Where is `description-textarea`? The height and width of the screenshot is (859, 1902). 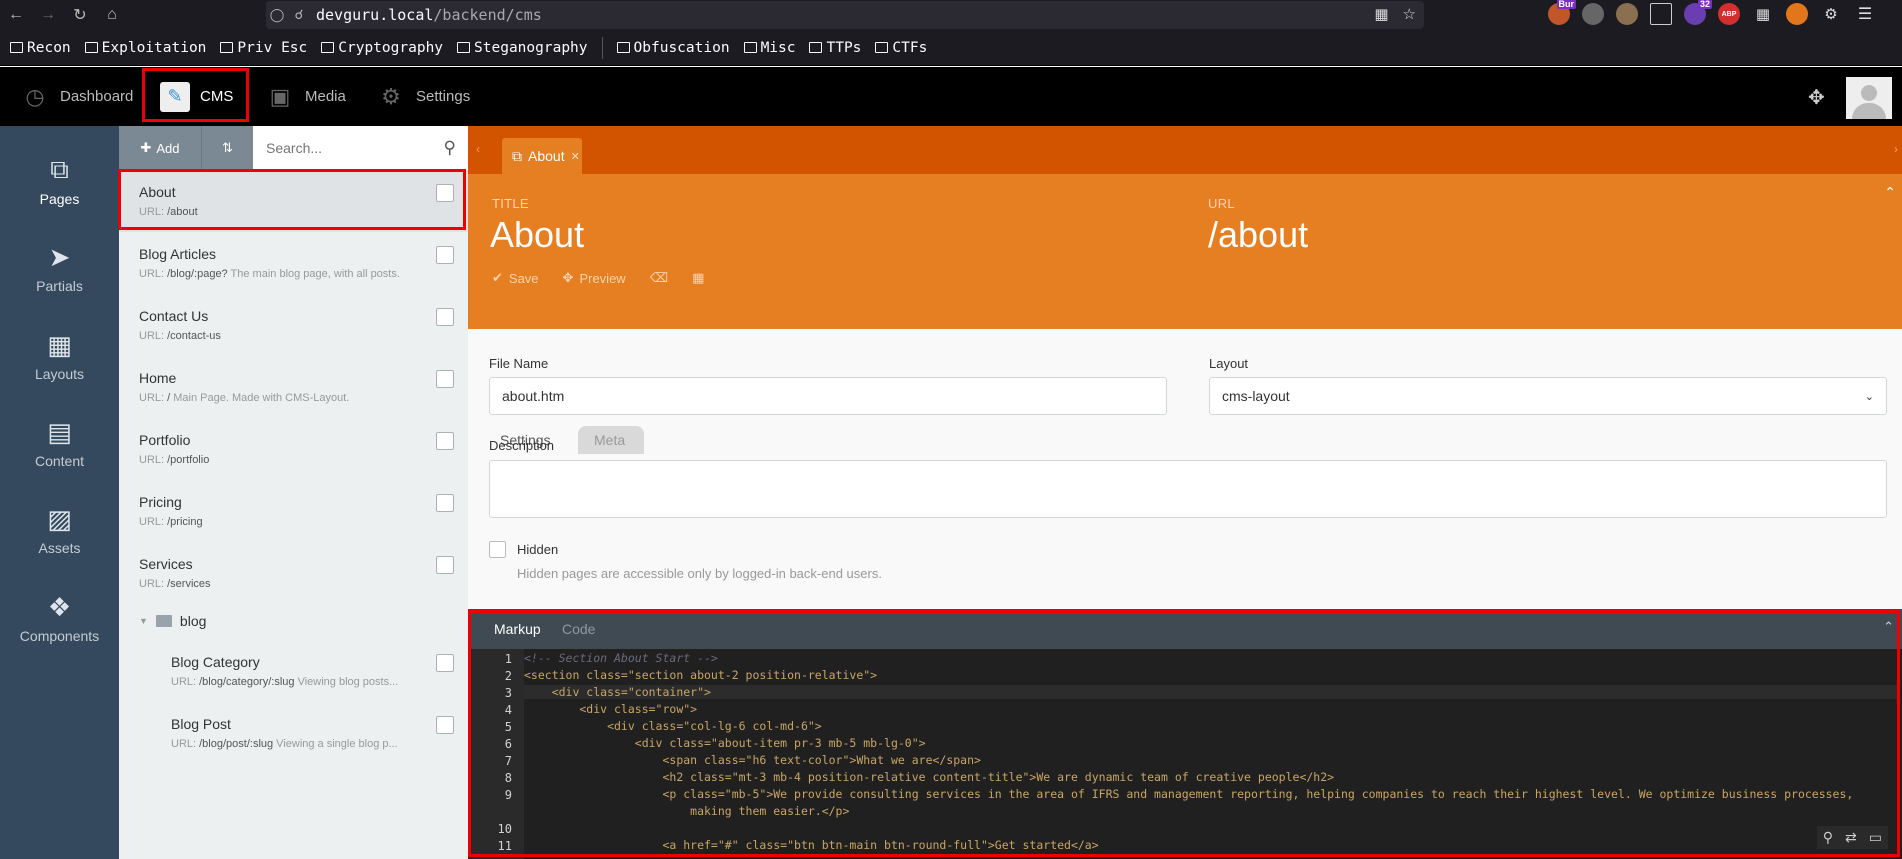
description-textarea is located at coordinates (1188, 489).